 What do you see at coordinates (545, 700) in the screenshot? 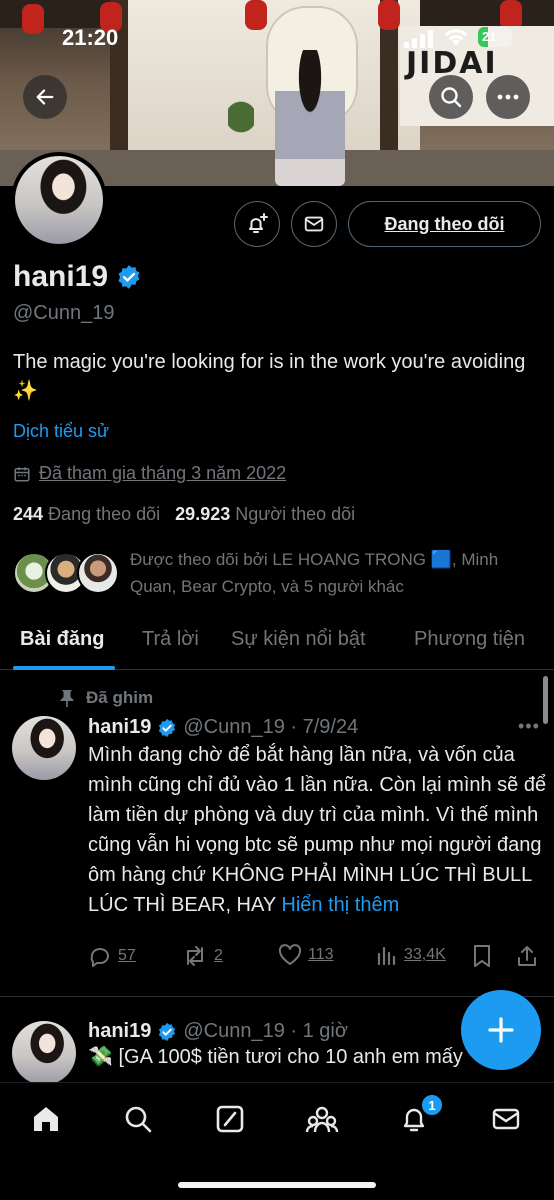
I see `scrollbar` at bounding box center [545, 700].